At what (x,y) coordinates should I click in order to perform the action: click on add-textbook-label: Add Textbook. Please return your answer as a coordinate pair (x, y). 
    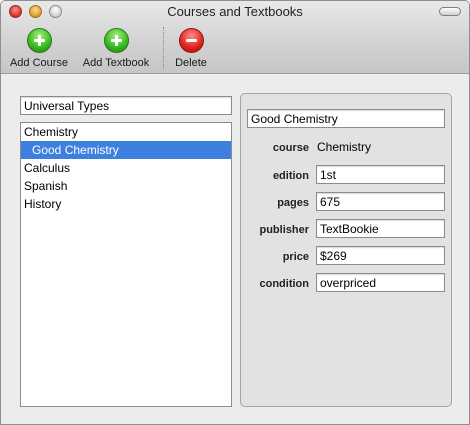
    Looking at the image, I should click on (116, 63).